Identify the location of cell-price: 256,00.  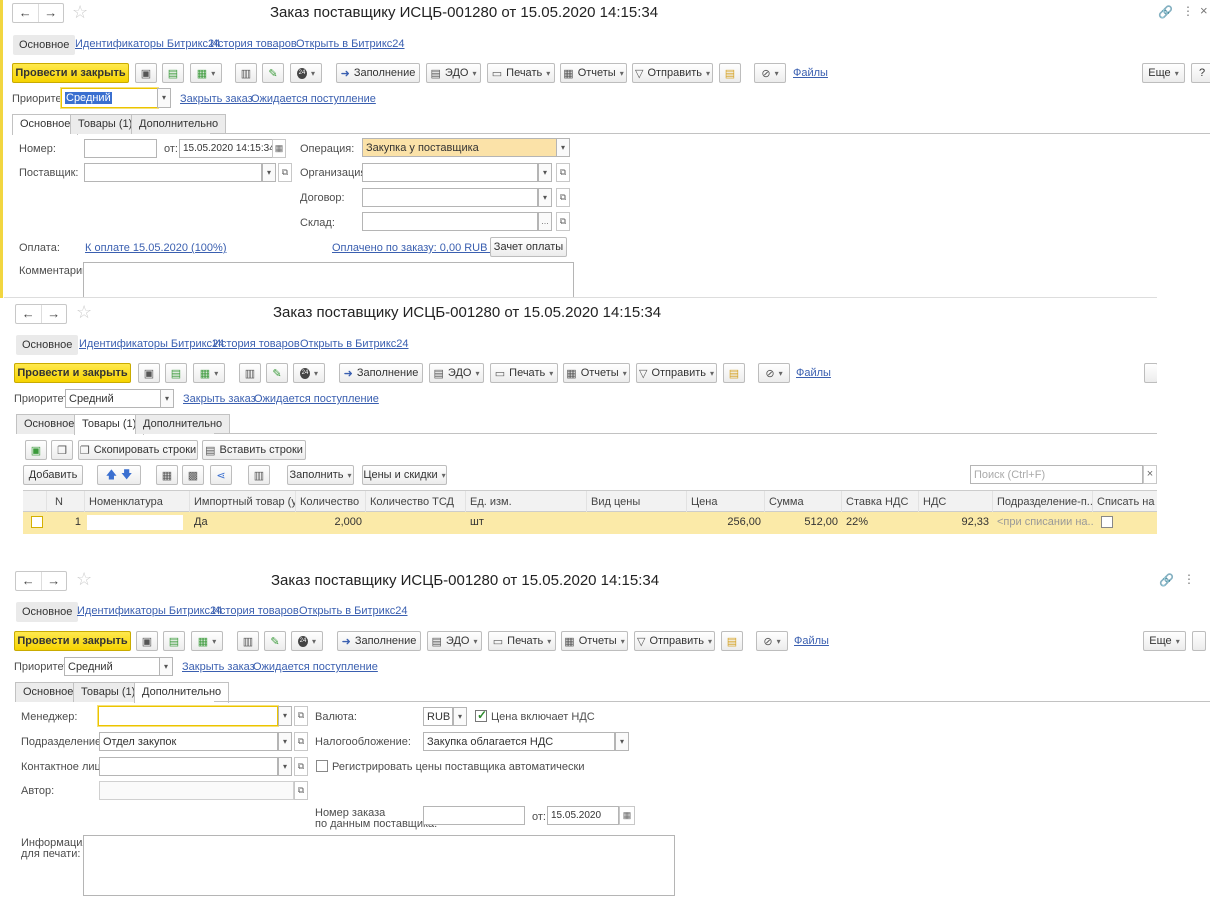
(726, 522).